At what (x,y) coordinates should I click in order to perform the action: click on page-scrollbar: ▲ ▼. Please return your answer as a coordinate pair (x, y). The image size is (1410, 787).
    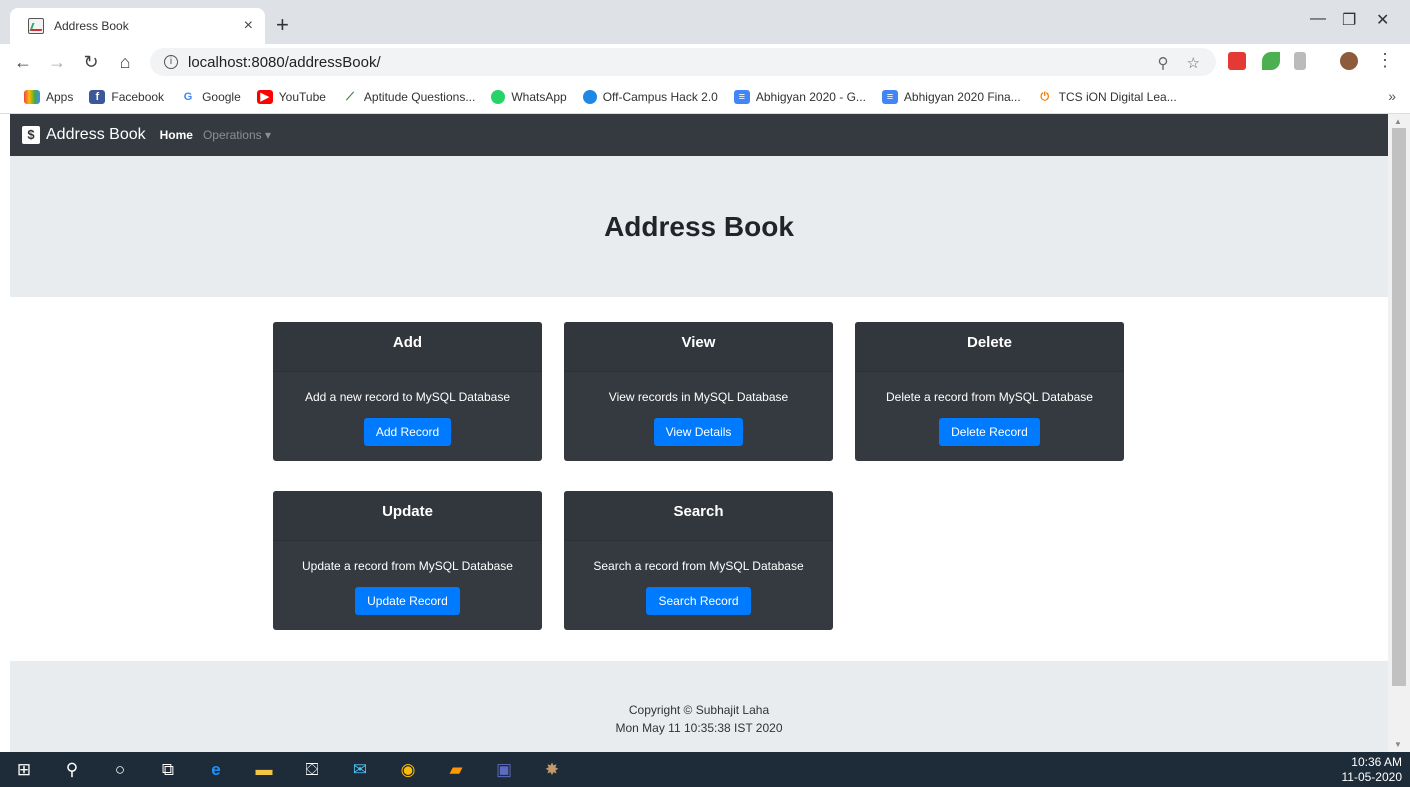
    Looking at the image, I should click on (1399, 433).